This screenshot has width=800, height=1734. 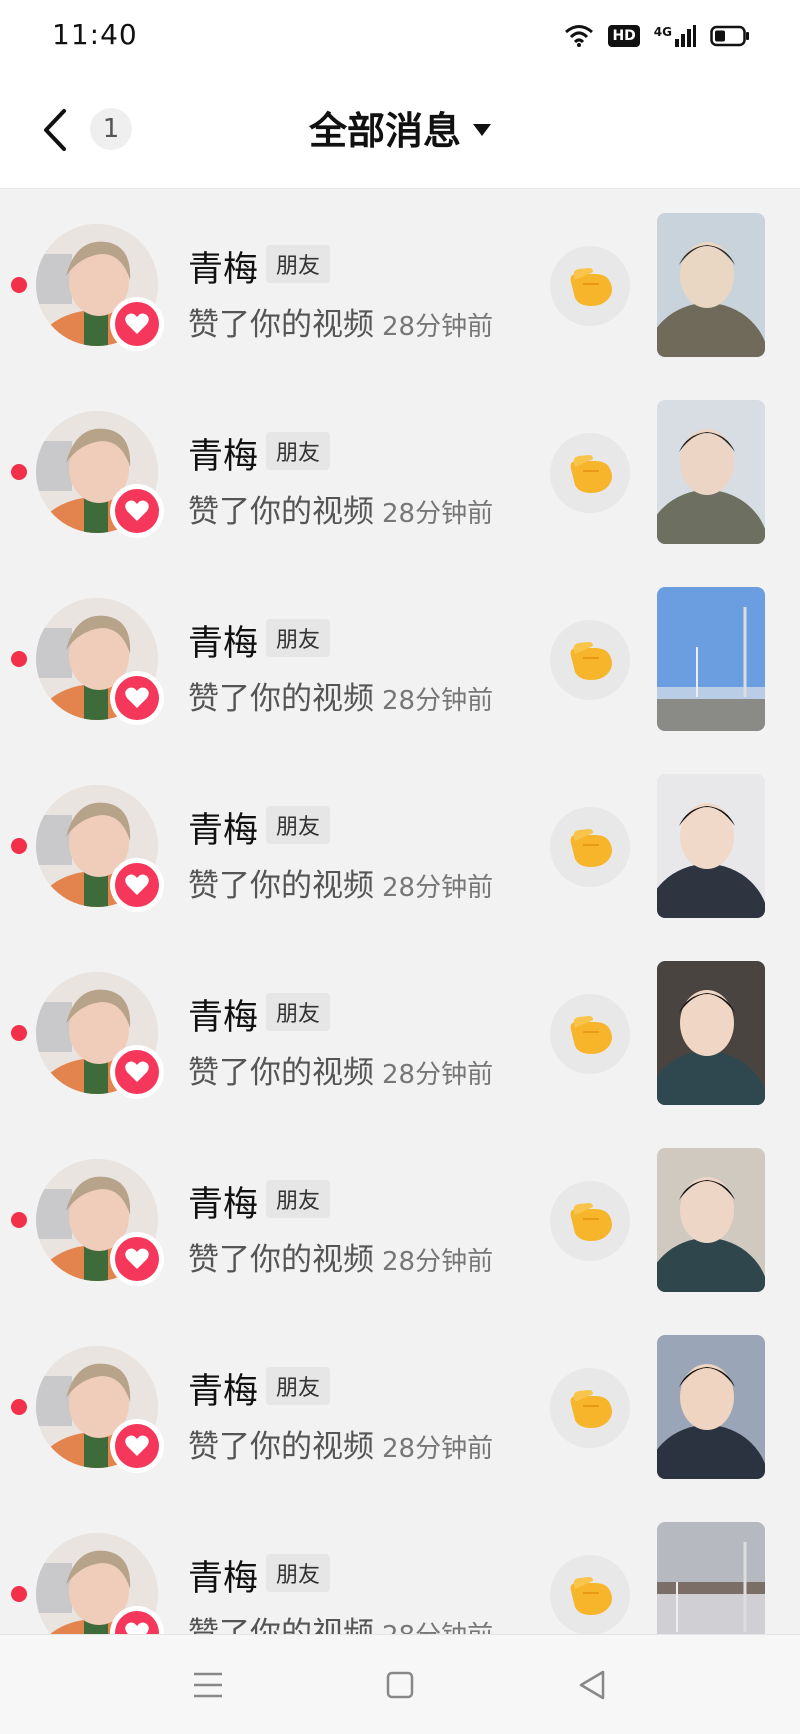 I want to click on square-icon, so click(x=400, y=1685).